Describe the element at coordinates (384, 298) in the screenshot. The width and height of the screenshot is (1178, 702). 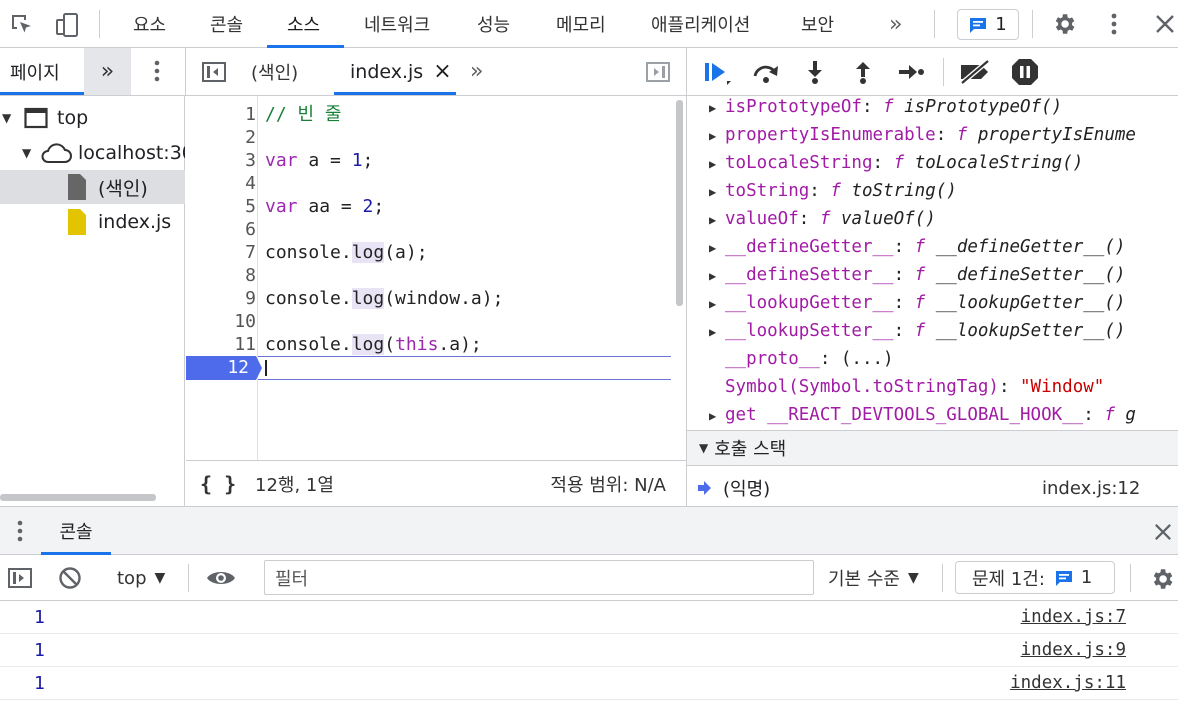
I see `code-line-log-window: console.log(window.a);` at that location.